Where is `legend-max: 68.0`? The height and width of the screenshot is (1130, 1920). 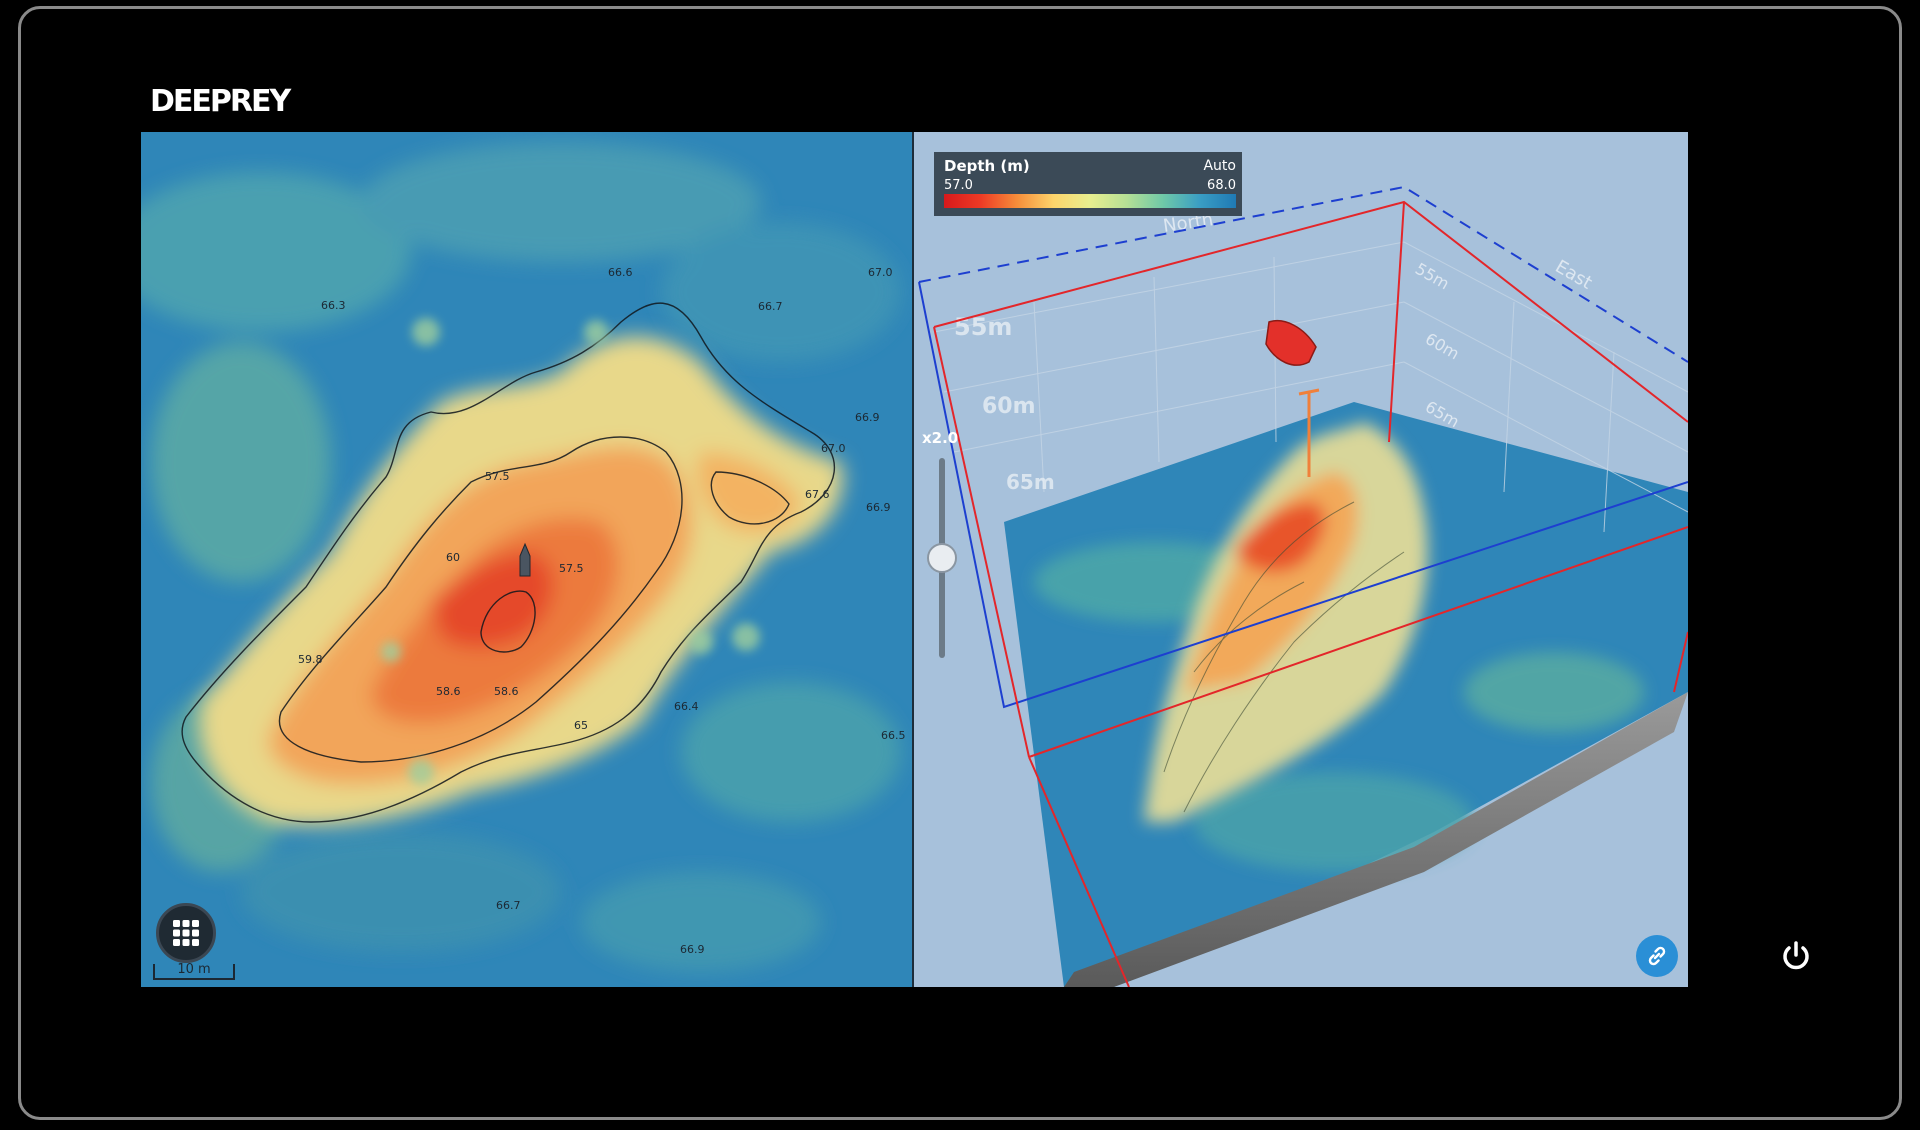
legend-max: 68.0 is located at coordinates (1221, 185).